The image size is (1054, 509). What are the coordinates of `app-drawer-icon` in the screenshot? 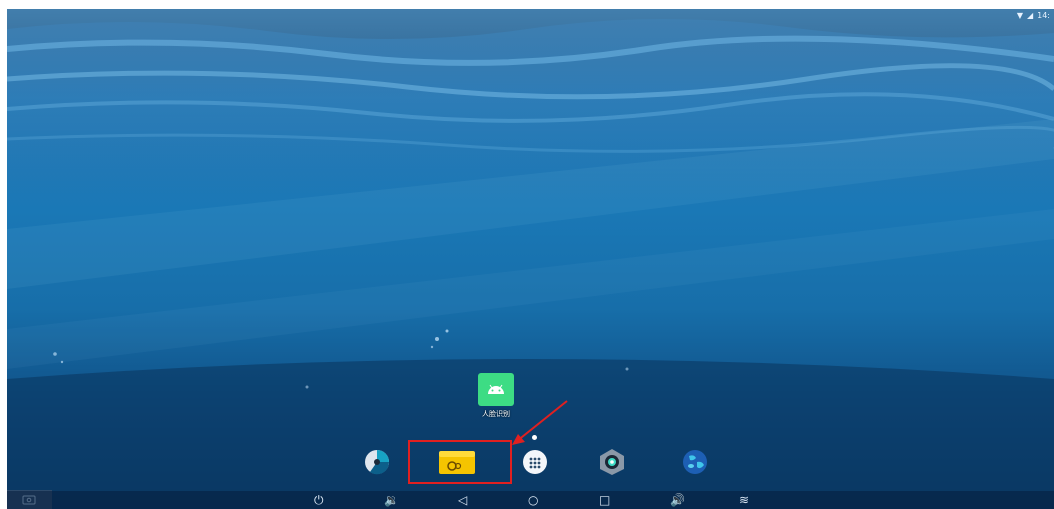 It's located at (535, 462).